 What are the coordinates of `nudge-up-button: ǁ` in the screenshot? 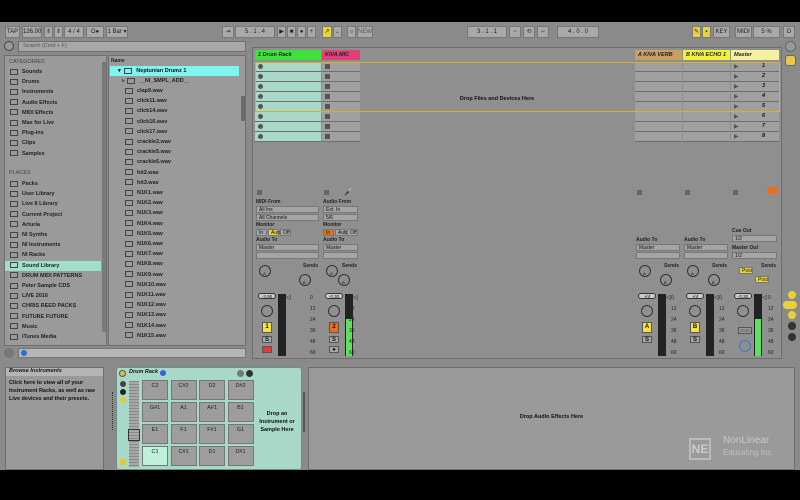 It's located at (58, 32).